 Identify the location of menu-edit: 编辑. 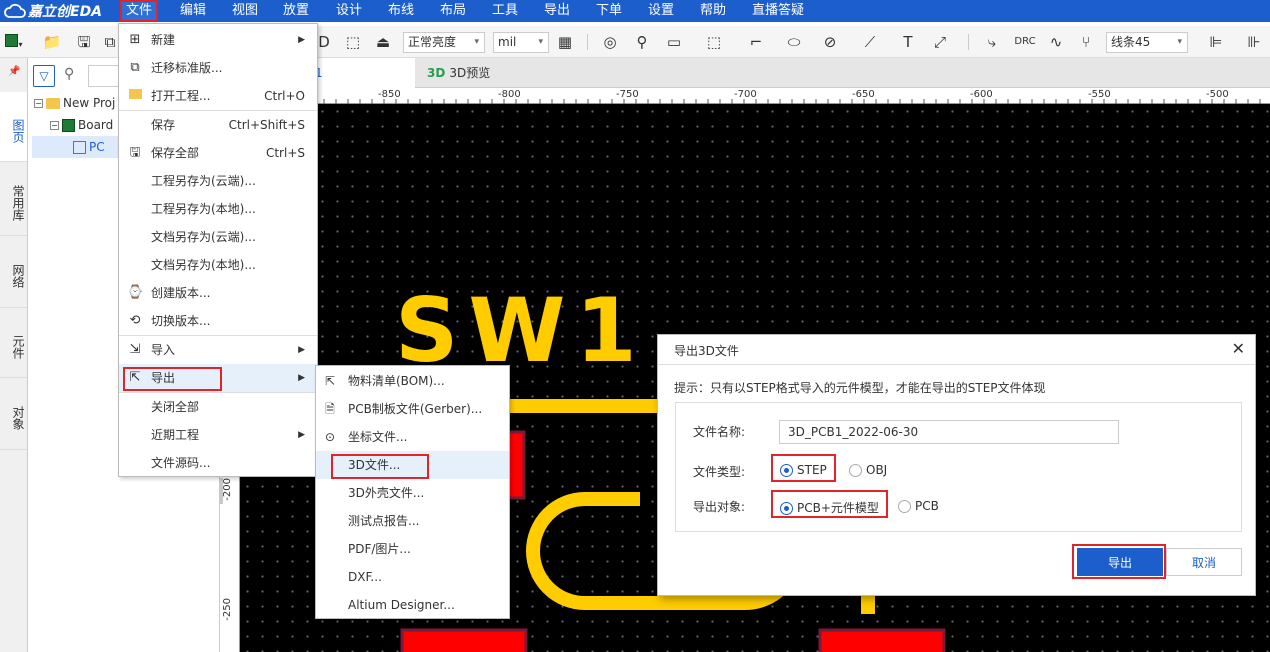
(193, 11).